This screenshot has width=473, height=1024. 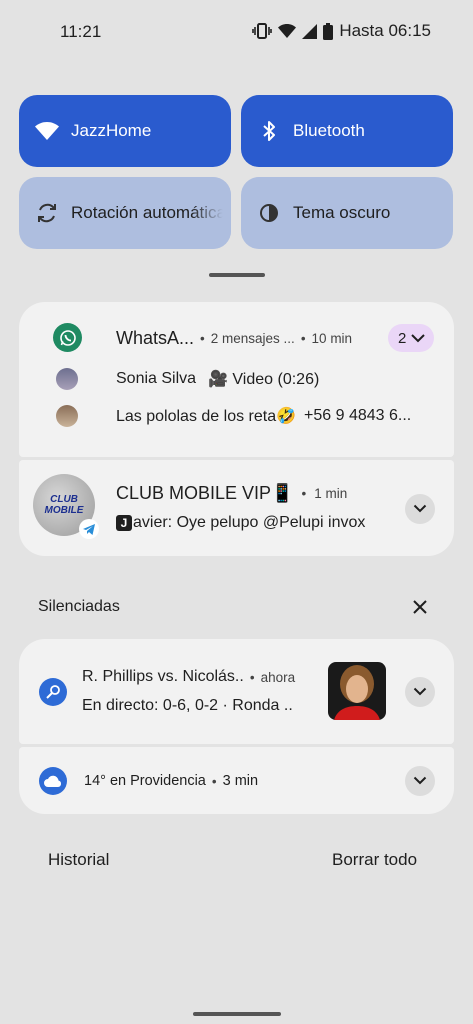 I want to click on telegram-expand-button, so click(x=420, y=509).